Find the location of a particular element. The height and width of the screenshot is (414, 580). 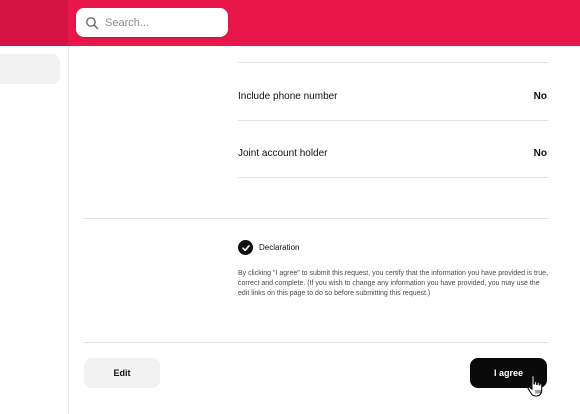

row-label-include-phone: Include phone number is located at coordinates (288, 96).